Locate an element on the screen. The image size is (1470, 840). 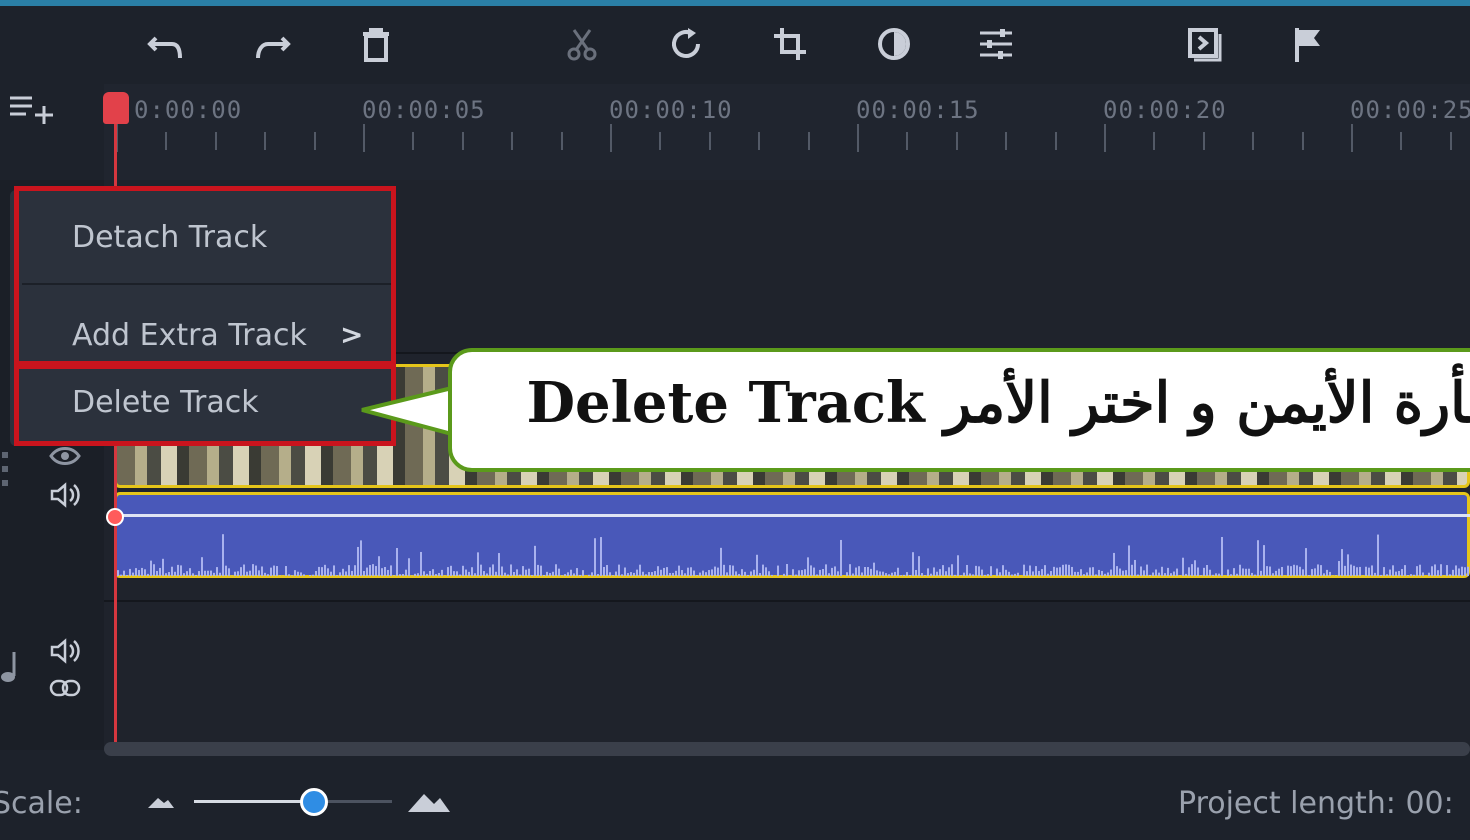
project-length-label: Project length: 00: is located at coordinates (1316, 803).